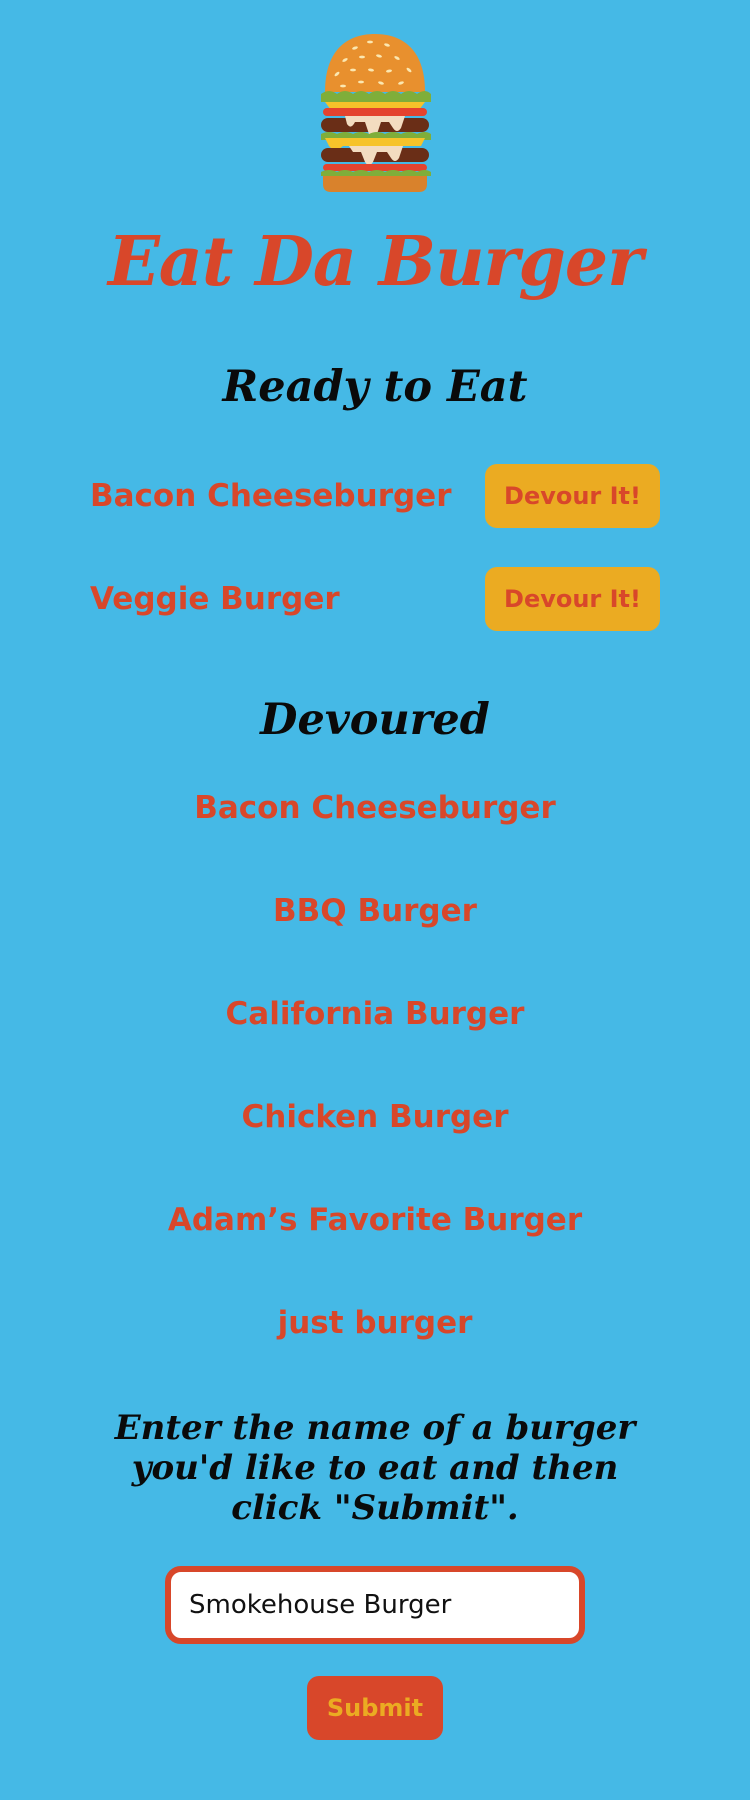  I want to click on devoured-heading: Devoured, so click(375, 720).